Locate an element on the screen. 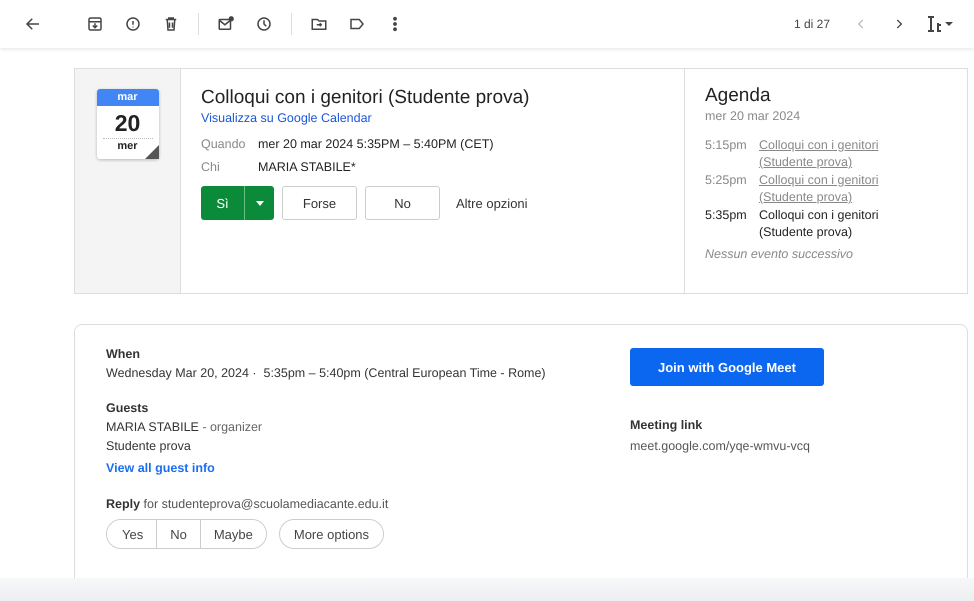  when-heading: When is located at coordinates (124, 354).